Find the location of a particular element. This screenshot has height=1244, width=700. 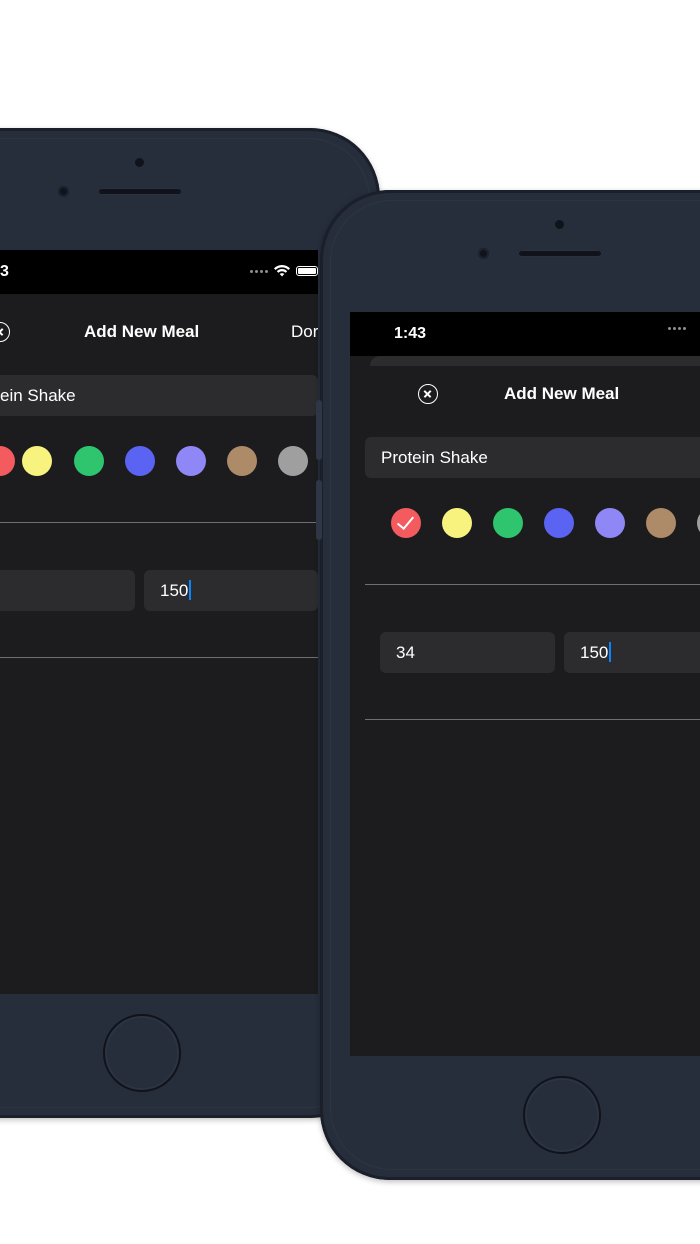

battery-icon is located at coordinates (307, 271).